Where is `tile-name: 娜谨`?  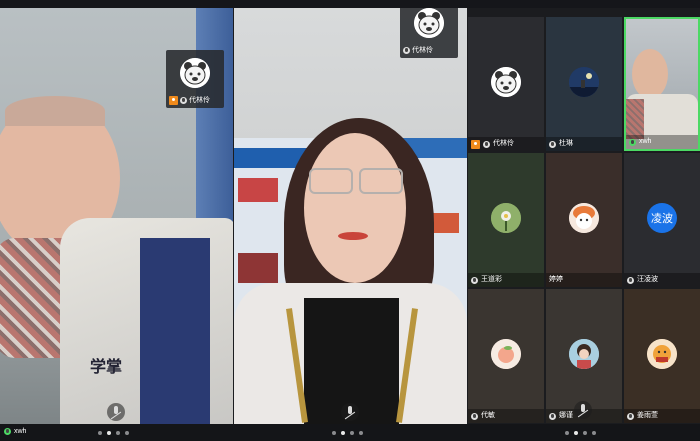
tile-name: 娜谨 is located at coordinates (566, 415).